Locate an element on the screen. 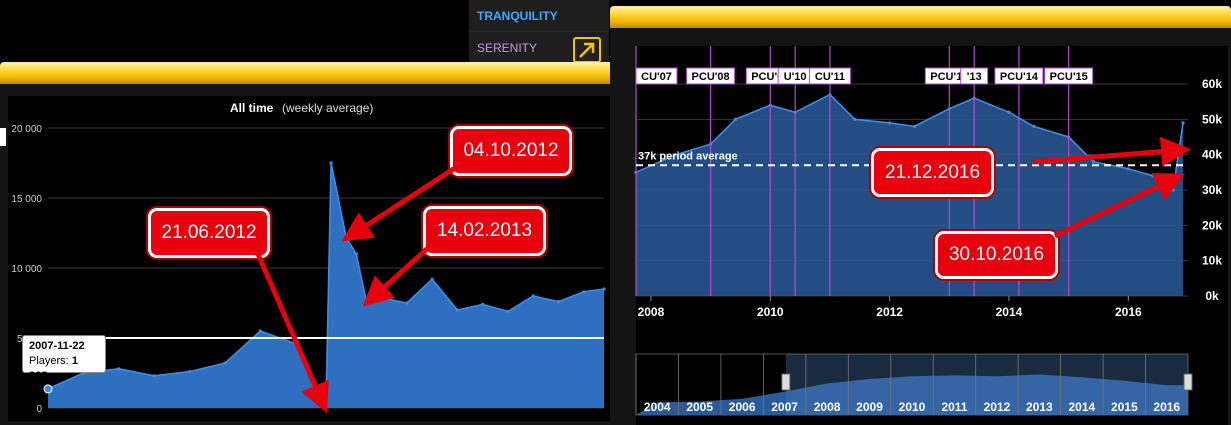 The width and height of the screenshot is (1231, 425). navigator-year-label: 2004 is located at coordinates (657, 407).